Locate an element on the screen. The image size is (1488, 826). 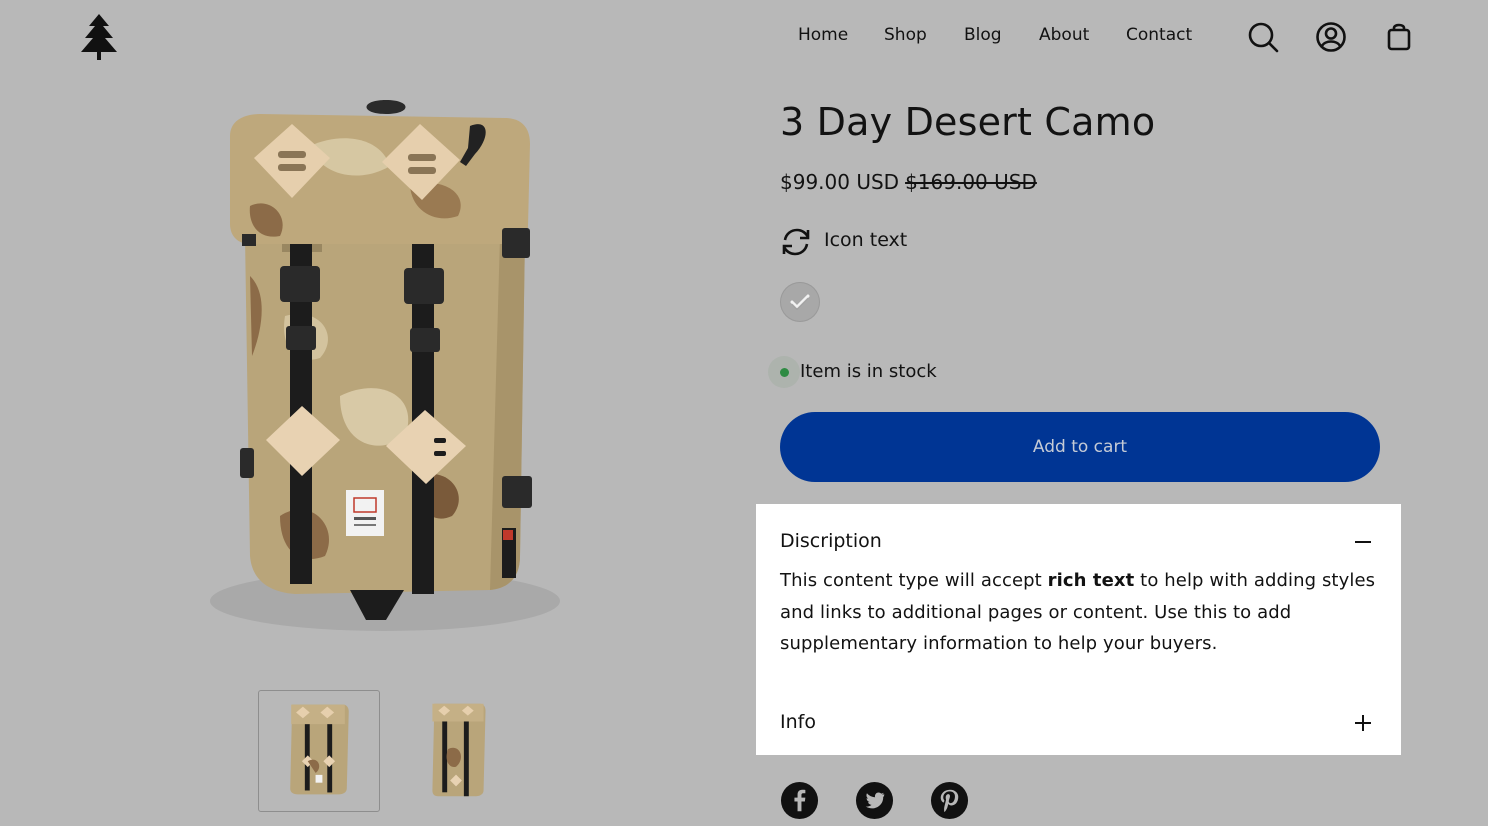
description-toggle: Discription is located at coordinates (1078, 541).